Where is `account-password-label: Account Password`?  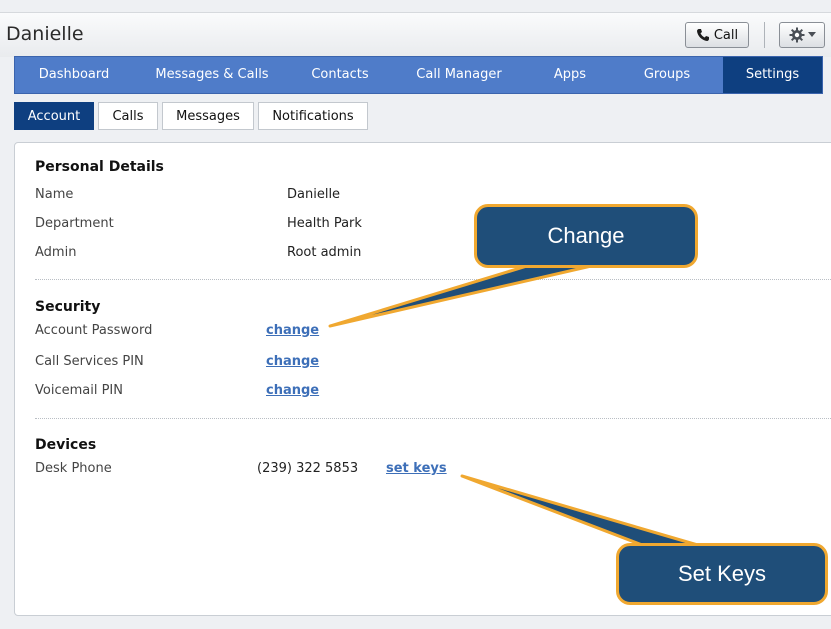 account-password-label: Account Password is located at coordinates (94, 330).